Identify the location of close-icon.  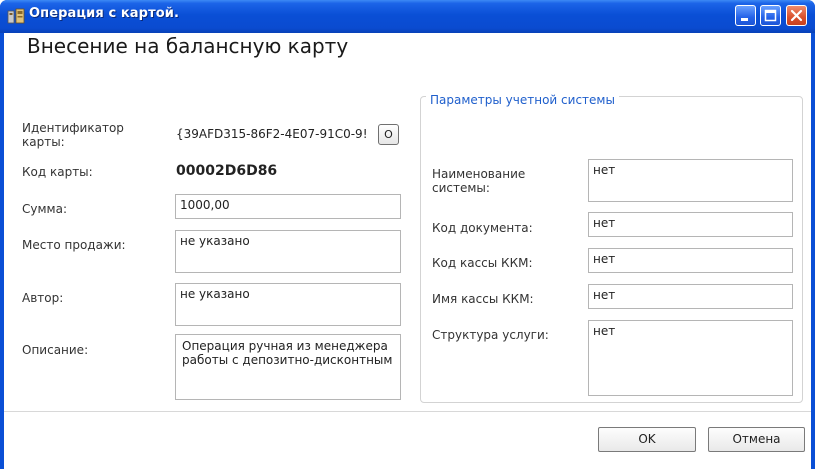
(796, 15).